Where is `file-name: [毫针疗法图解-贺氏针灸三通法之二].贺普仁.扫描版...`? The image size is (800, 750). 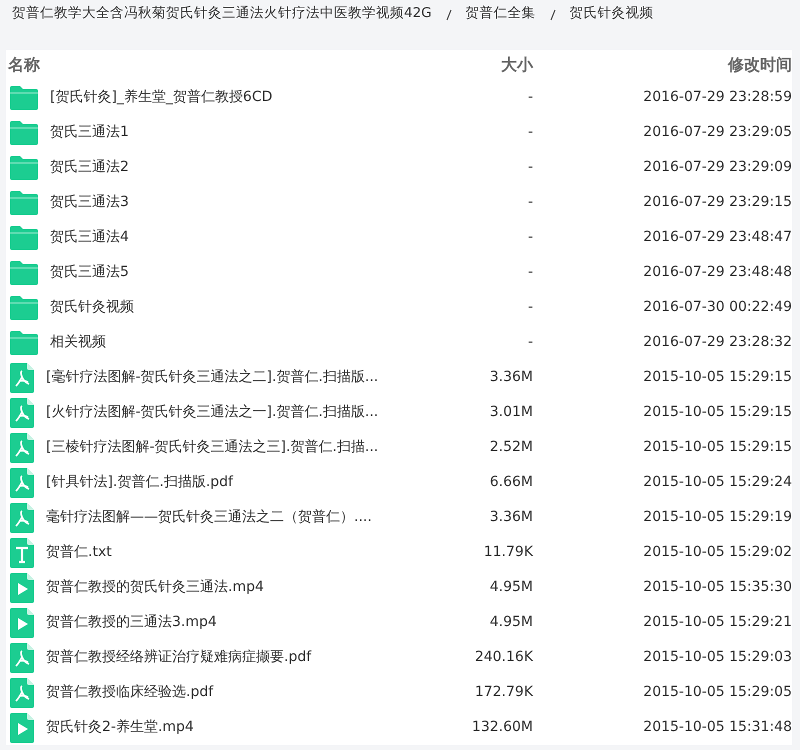
file-name: [毫针疗法图解-贺氏针灸三通法之二].贺普仁.扫描版... is located at coordinates (212, 377).